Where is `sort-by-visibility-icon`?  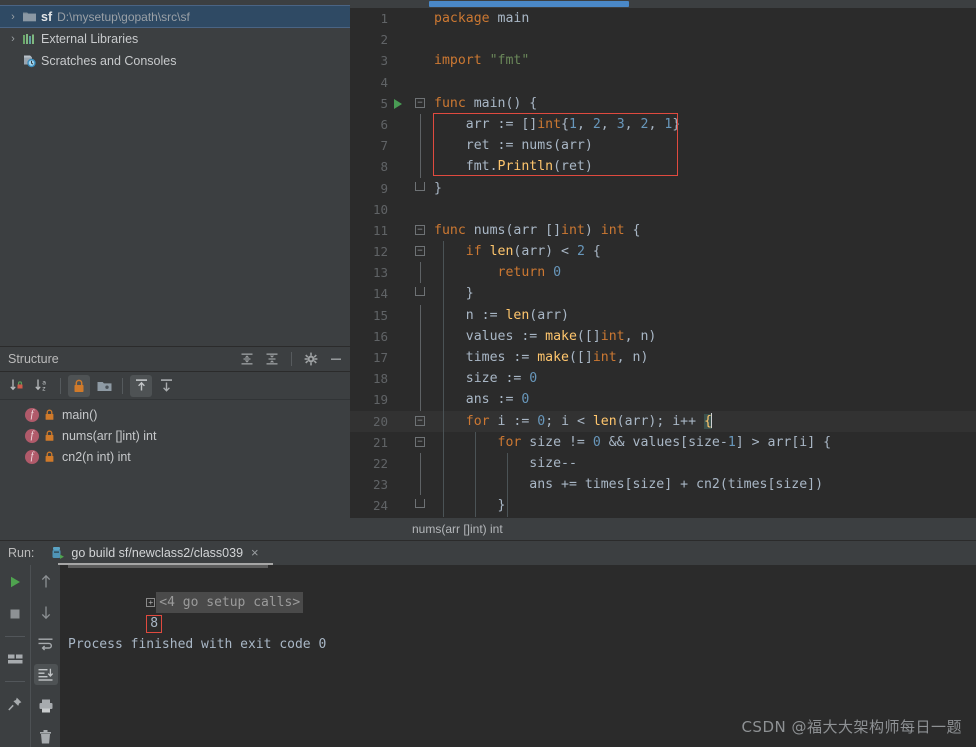
sort-by-visibility-icon is located at coordinates (17, 386).